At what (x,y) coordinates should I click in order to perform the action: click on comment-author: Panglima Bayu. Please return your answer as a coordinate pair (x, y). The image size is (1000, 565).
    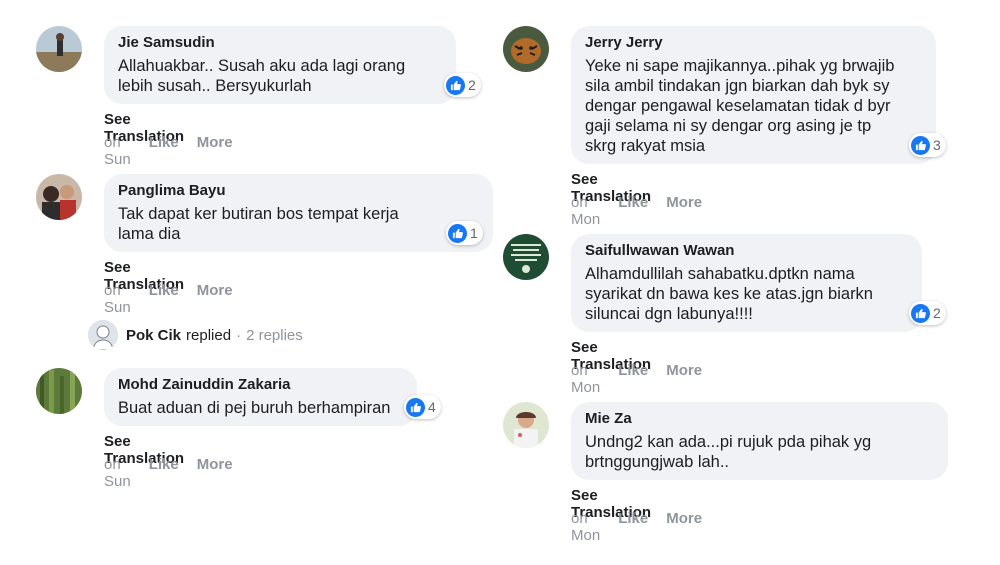
    Looking at the image, I should click on (298, 191).